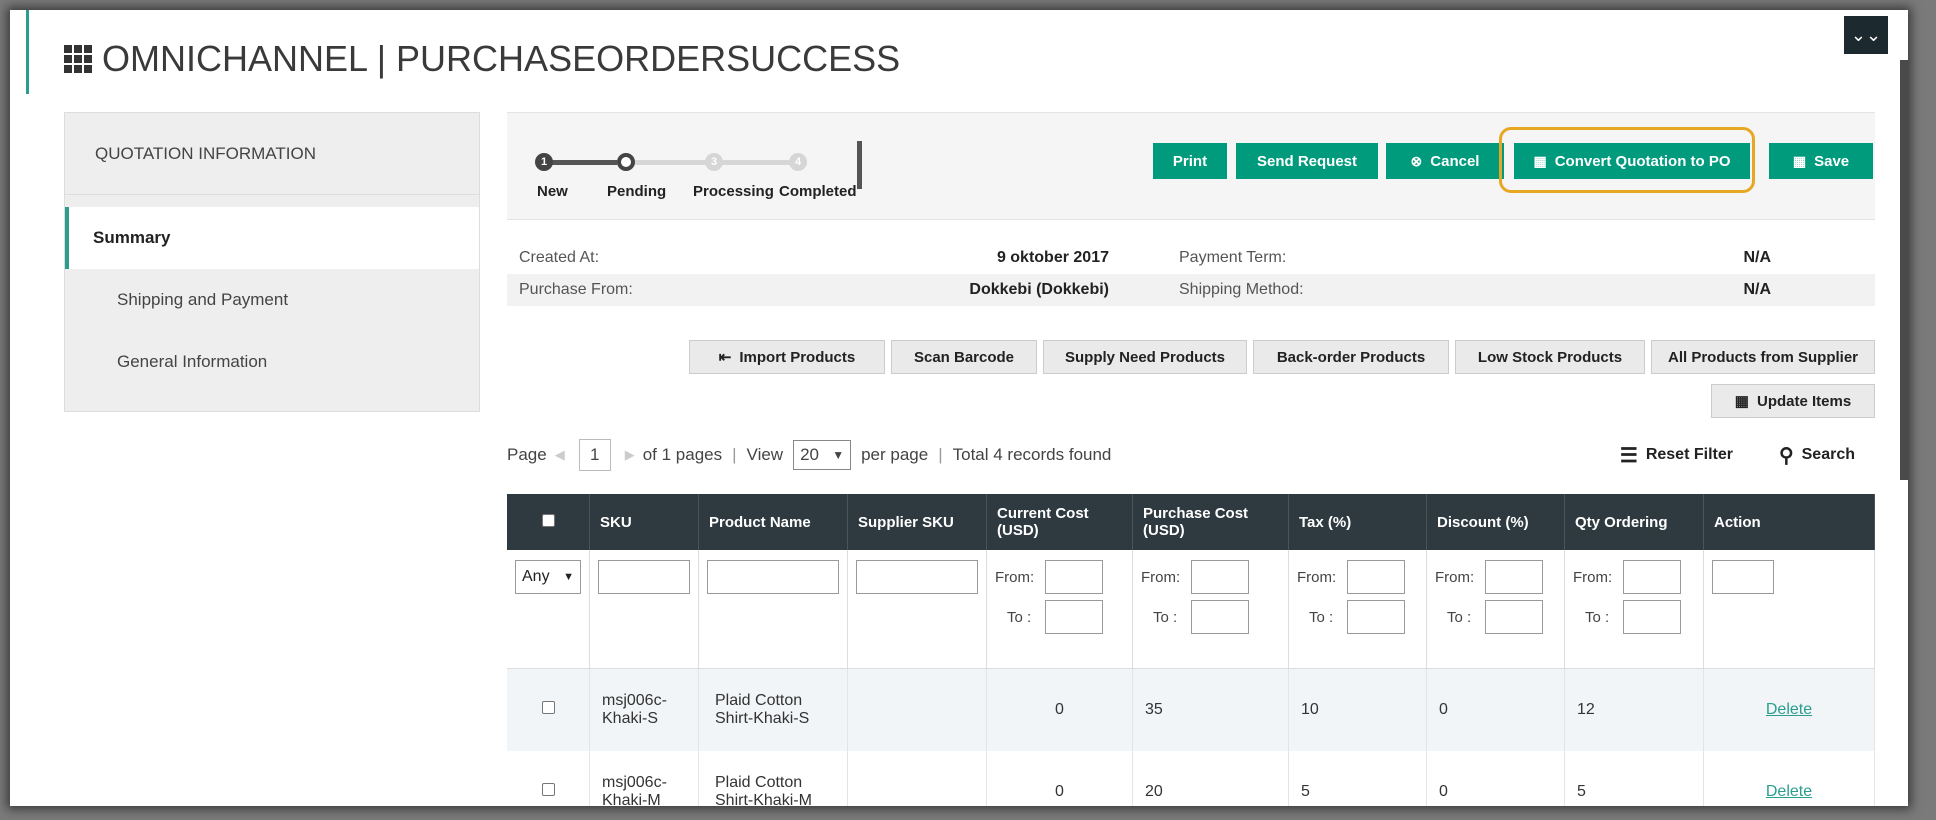 The height and width of the screenshot is (820, 1936). Describe the element at coordinates (1763, 357) in the screenshot. I see `all-products-supplier-button: All Products from Supplier` at that location.